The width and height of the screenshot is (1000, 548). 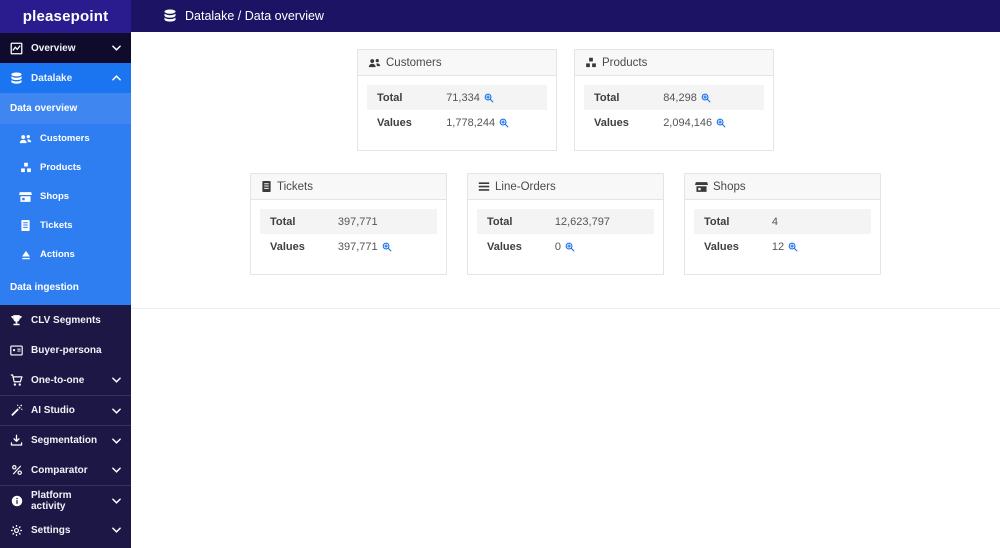 I want to click on sidebar-item-label: Segmentation, so click(x=64, y=440).